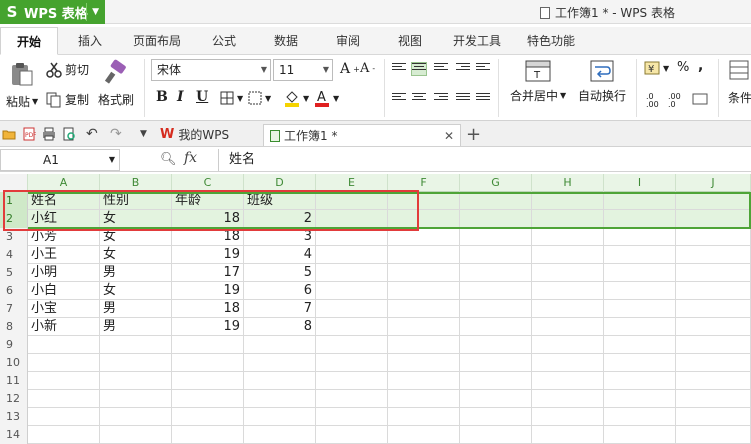 Image resolution: width=751 pixels, height=444 pixels. Describe the element at coordinates (419, 69) in the screenshot. I see `align-middle-icon` at that location.